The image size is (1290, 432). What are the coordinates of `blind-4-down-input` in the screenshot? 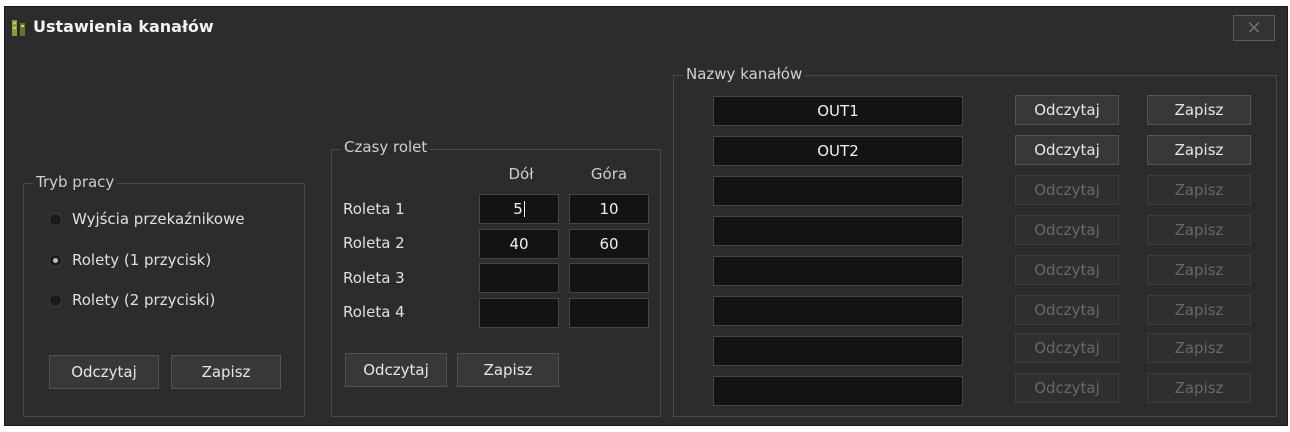 It's located at (519, 313).